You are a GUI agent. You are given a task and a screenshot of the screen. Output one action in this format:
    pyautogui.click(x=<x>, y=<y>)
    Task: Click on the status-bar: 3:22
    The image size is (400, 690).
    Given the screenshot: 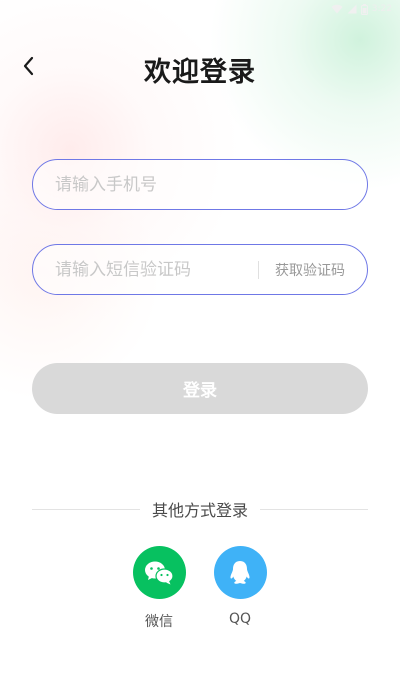 What is the action you would take?
    pyautogui.click(x=200, y=9)
    